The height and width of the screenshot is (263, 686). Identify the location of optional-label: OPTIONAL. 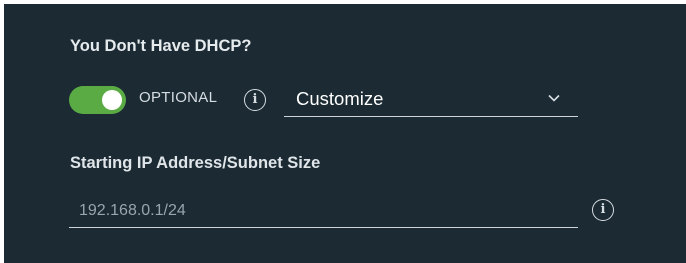
(178, 97).